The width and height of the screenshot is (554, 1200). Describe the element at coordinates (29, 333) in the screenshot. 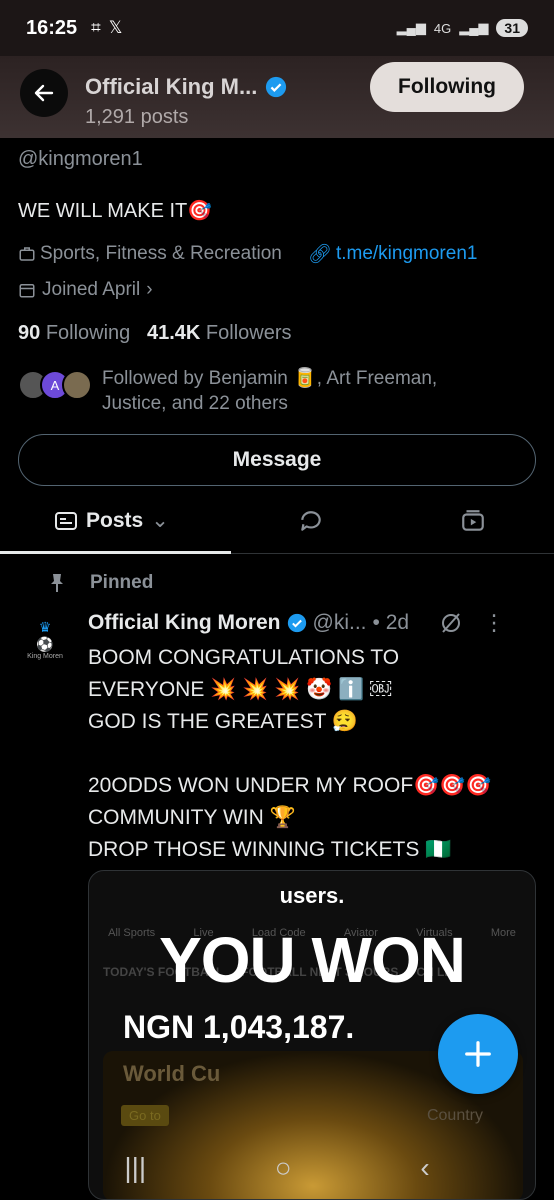

I see `following-count: 90` at that location.